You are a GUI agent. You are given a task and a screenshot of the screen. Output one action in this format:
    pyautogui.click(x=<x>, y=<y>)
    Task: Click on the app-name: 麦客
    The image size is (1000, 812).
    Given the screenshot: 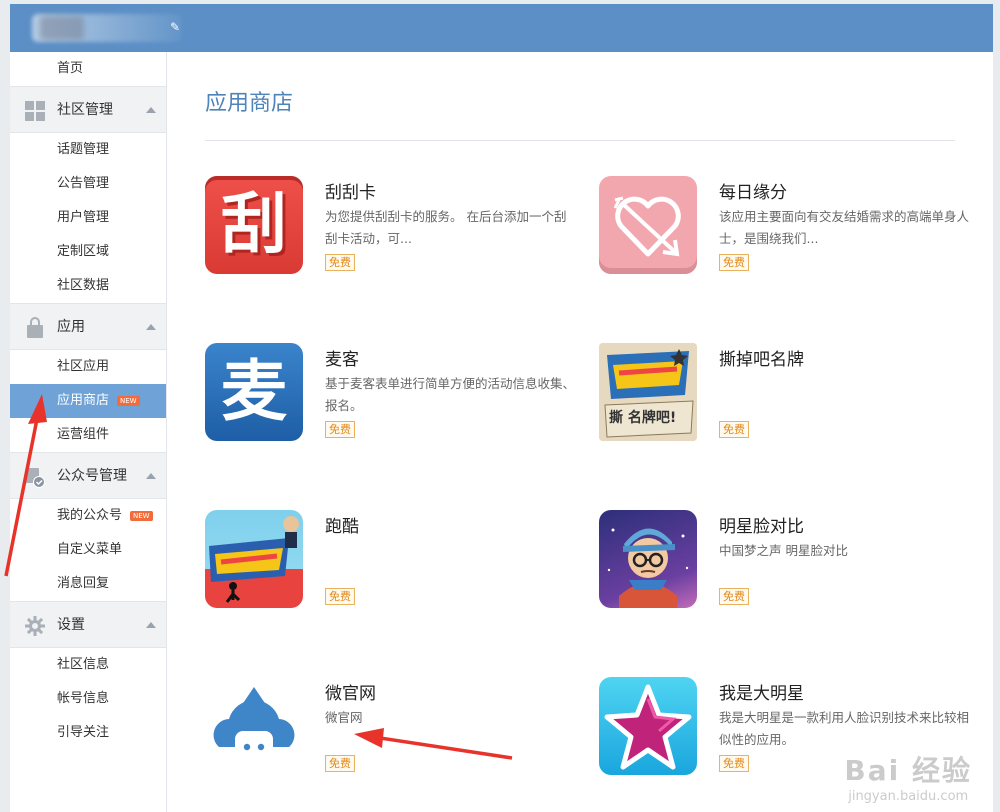 What is the action you would take?
    pyautogui.click(x=342, y=357)
    